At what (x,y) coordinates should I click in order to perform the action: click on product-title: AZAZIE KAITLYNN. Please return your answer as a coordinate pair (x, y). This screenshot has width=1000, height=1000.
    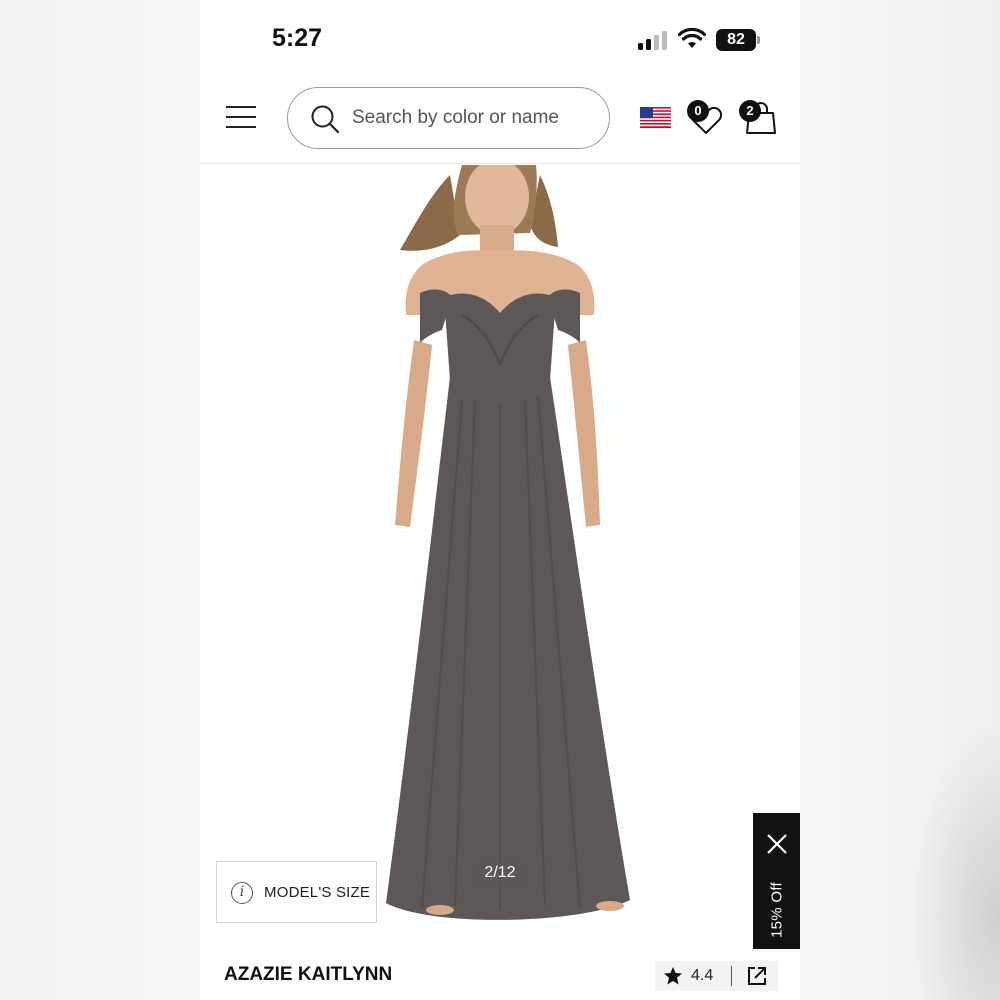
    Looking at the image, I should click on (308, 974).